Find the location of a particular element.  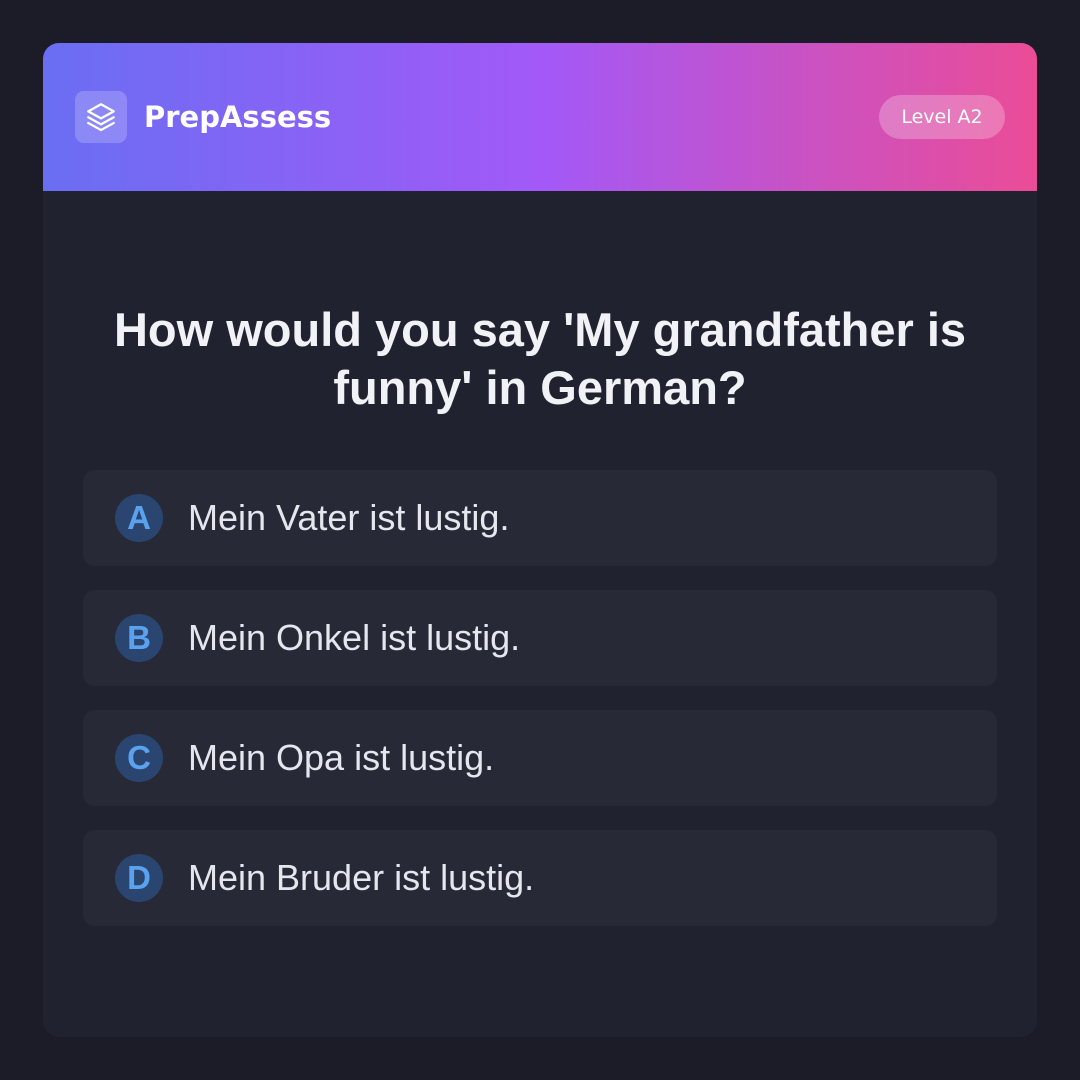

option-letter-badge: D is located at coordinates (139, 878).